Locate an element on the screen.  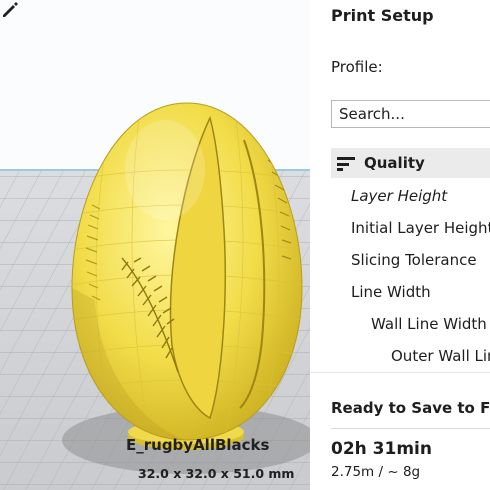
settings-search-input is located at coordinates (411, 114).